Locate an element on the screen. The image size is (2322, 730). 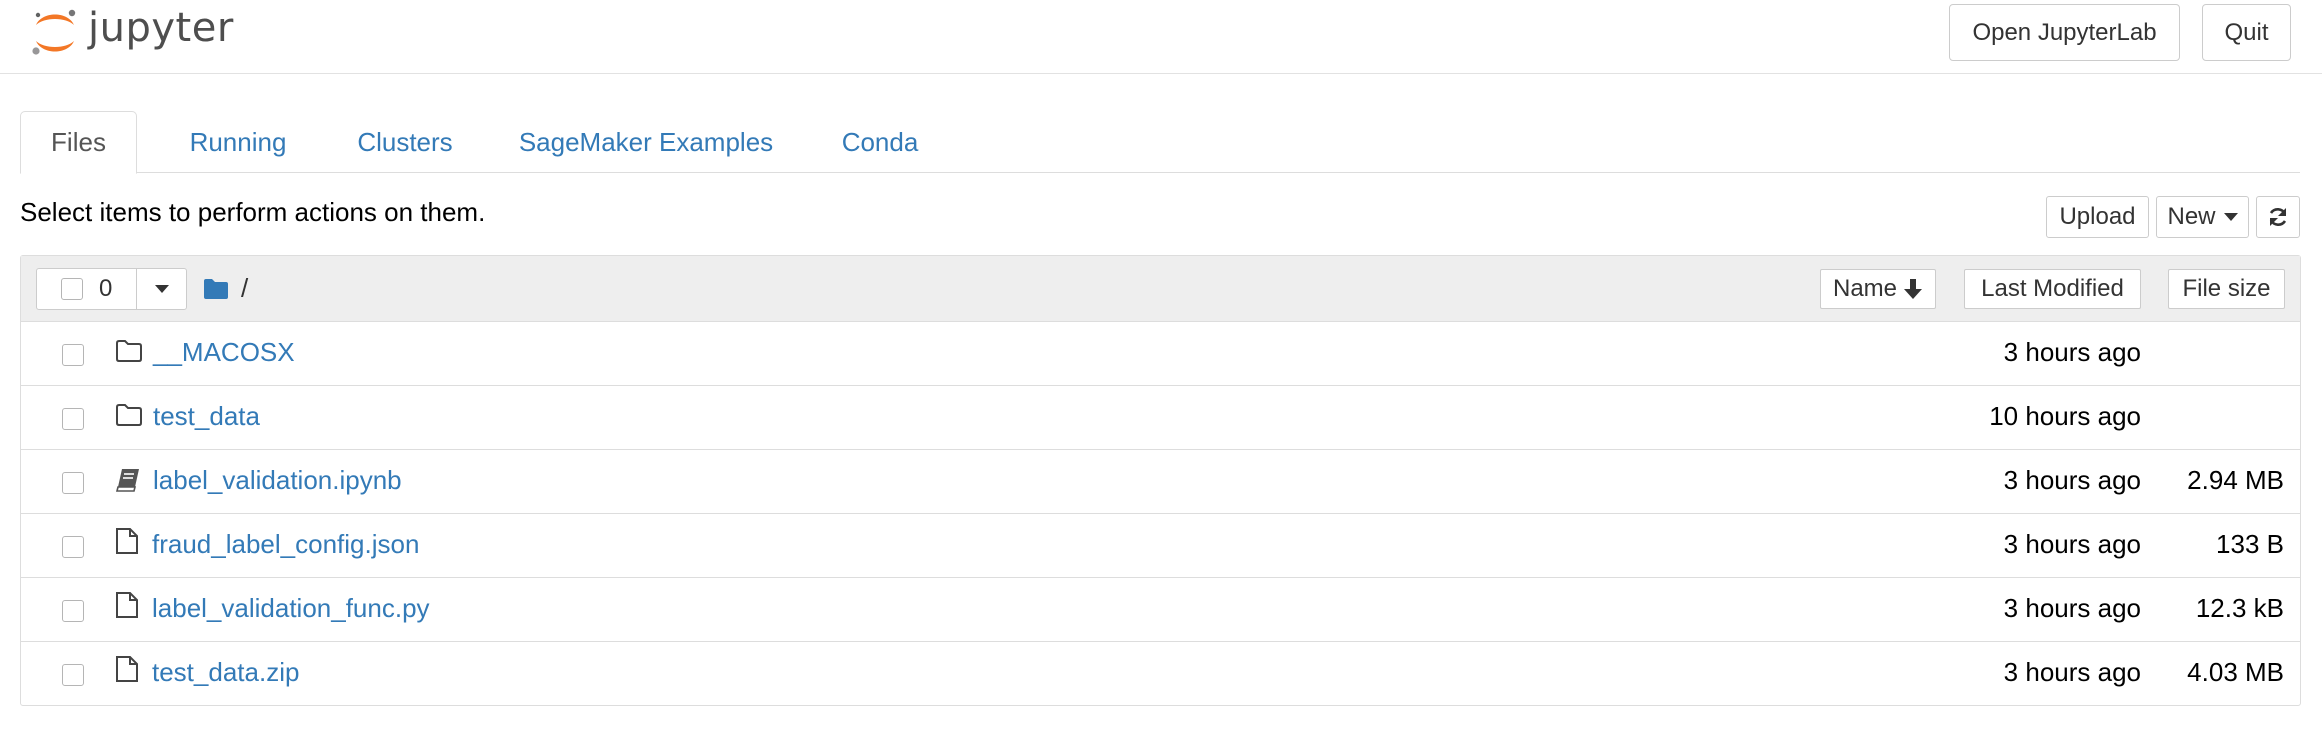
upload-button: Upload is located at coordinates (2097, 217).